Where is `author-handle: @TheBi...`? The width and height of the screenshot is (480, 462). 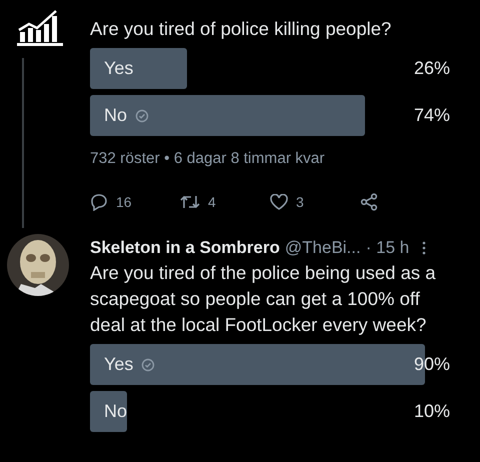
author-handle: @TheBi... is located at coordinates (322, 248).